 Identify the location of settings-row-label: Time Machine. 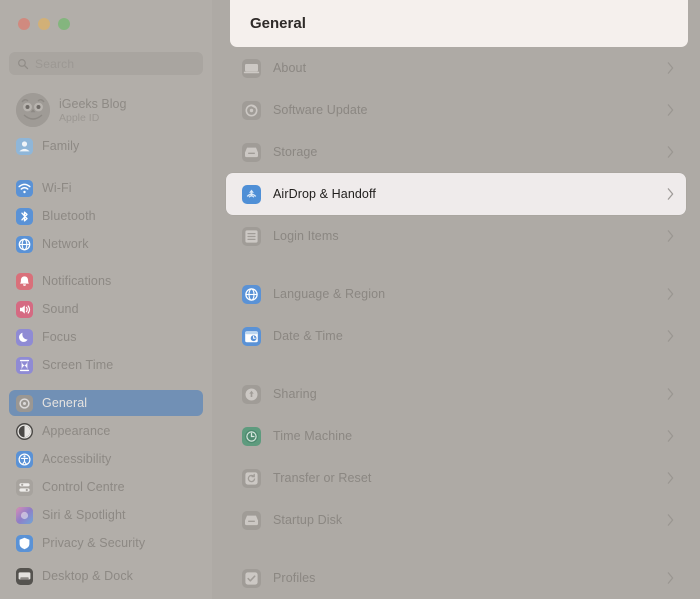
(313, 436).